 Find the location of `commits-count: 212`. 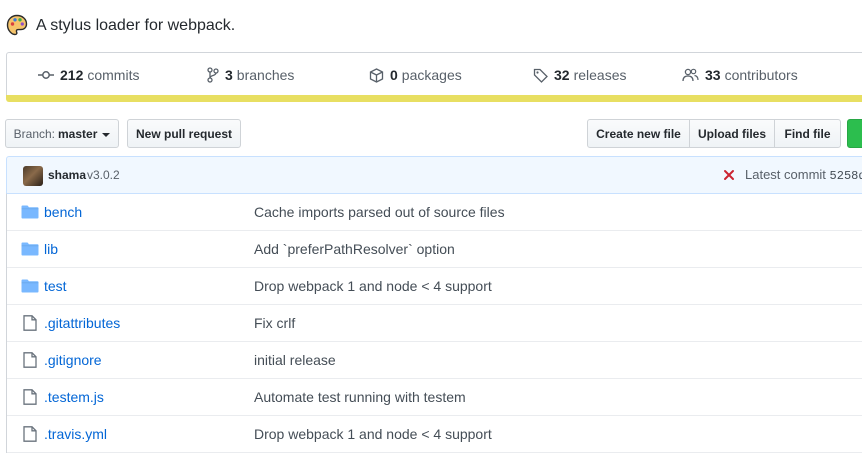

commits-count: 212 is located at coordinates (72, 75).